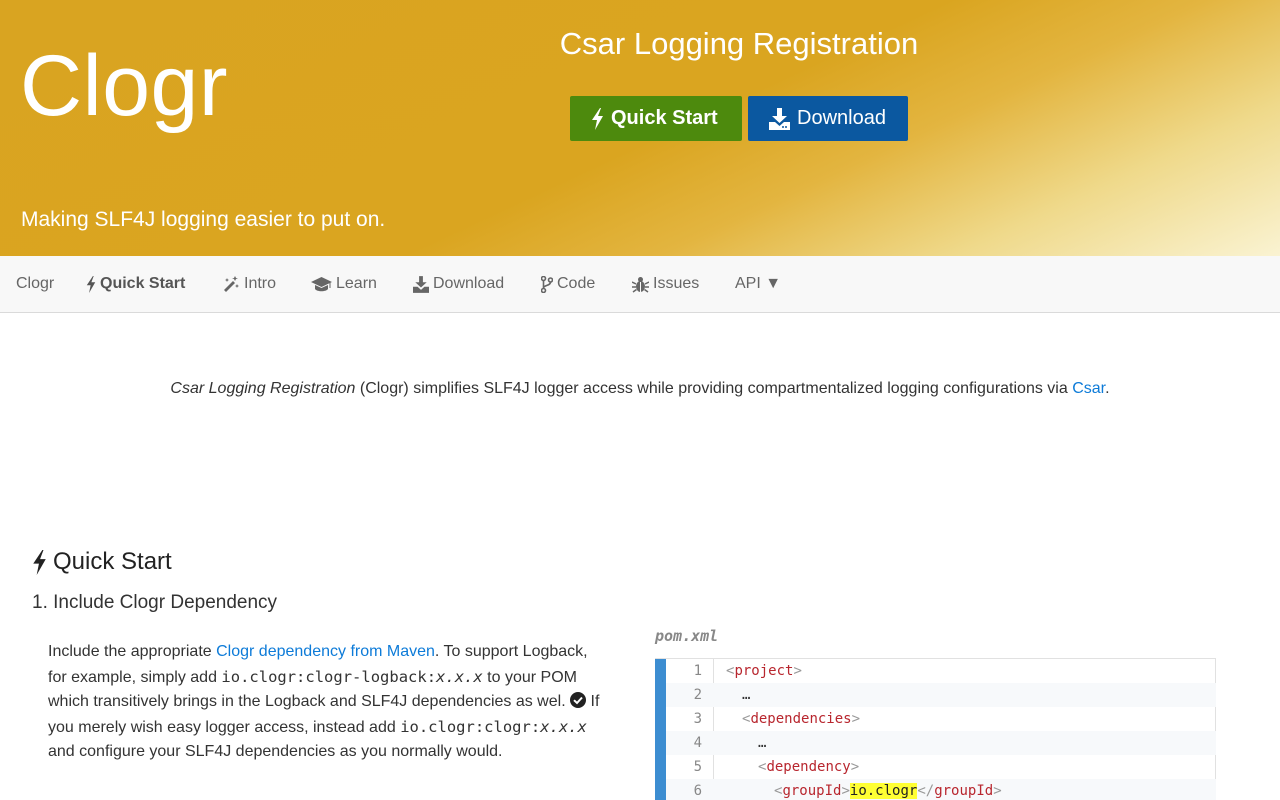 This screenshot has width=1280, height=800. I want to click on nav-brand-label: Clogr, so click(35, 283).